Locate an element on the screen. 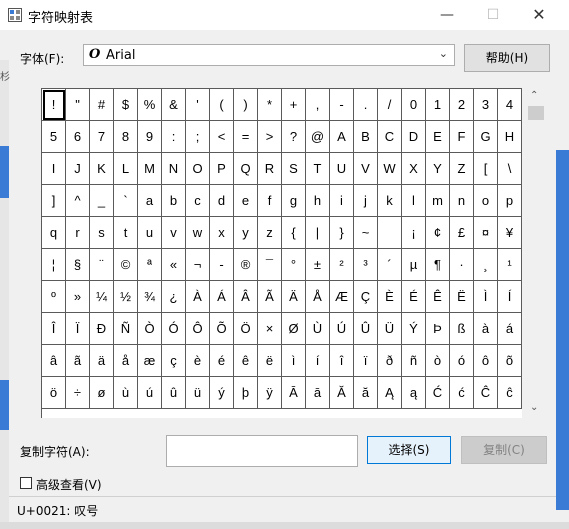  char-cell: Q is located at coordinates (246, 169).